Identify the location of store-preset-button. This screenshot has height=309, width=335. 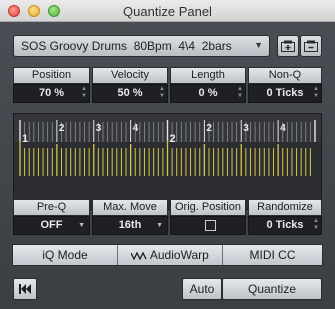
(288, 46).